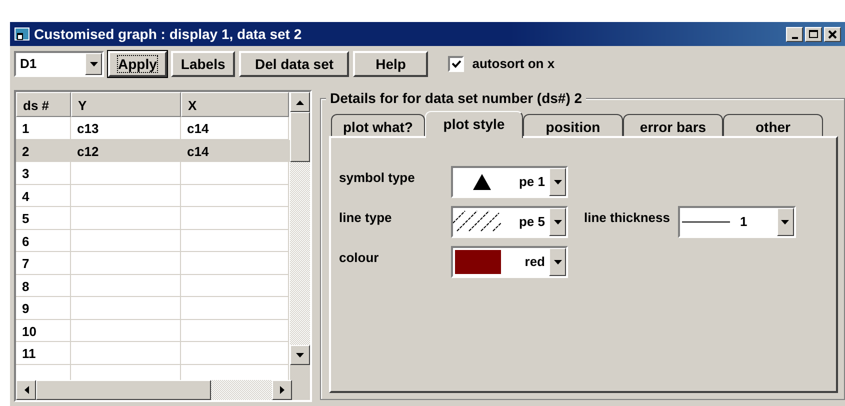 This screenshot has width=845, height=406. Describe the element at coordinates (482, 182) in the screenshot. I see `triangle-icon` at that location.